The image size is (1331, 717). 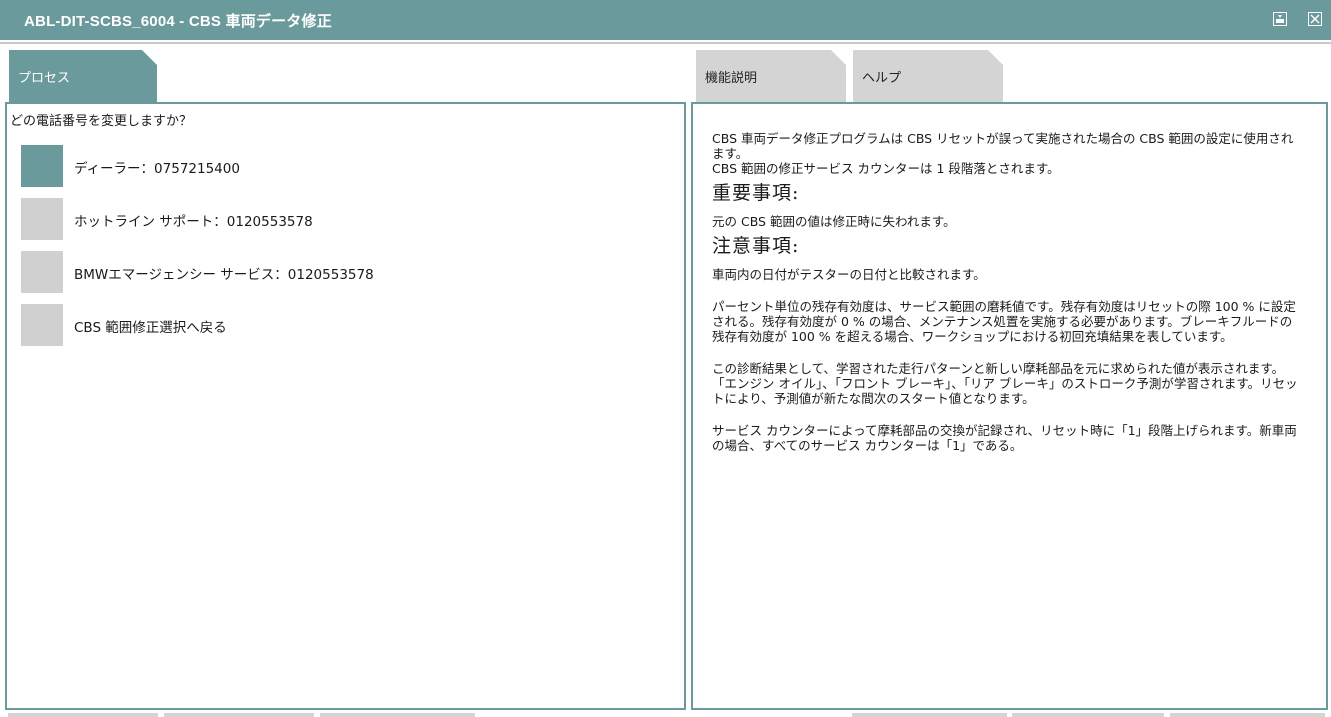 I want to click on option-label: ディーラー：0757215400, so click(x=157, y=167).